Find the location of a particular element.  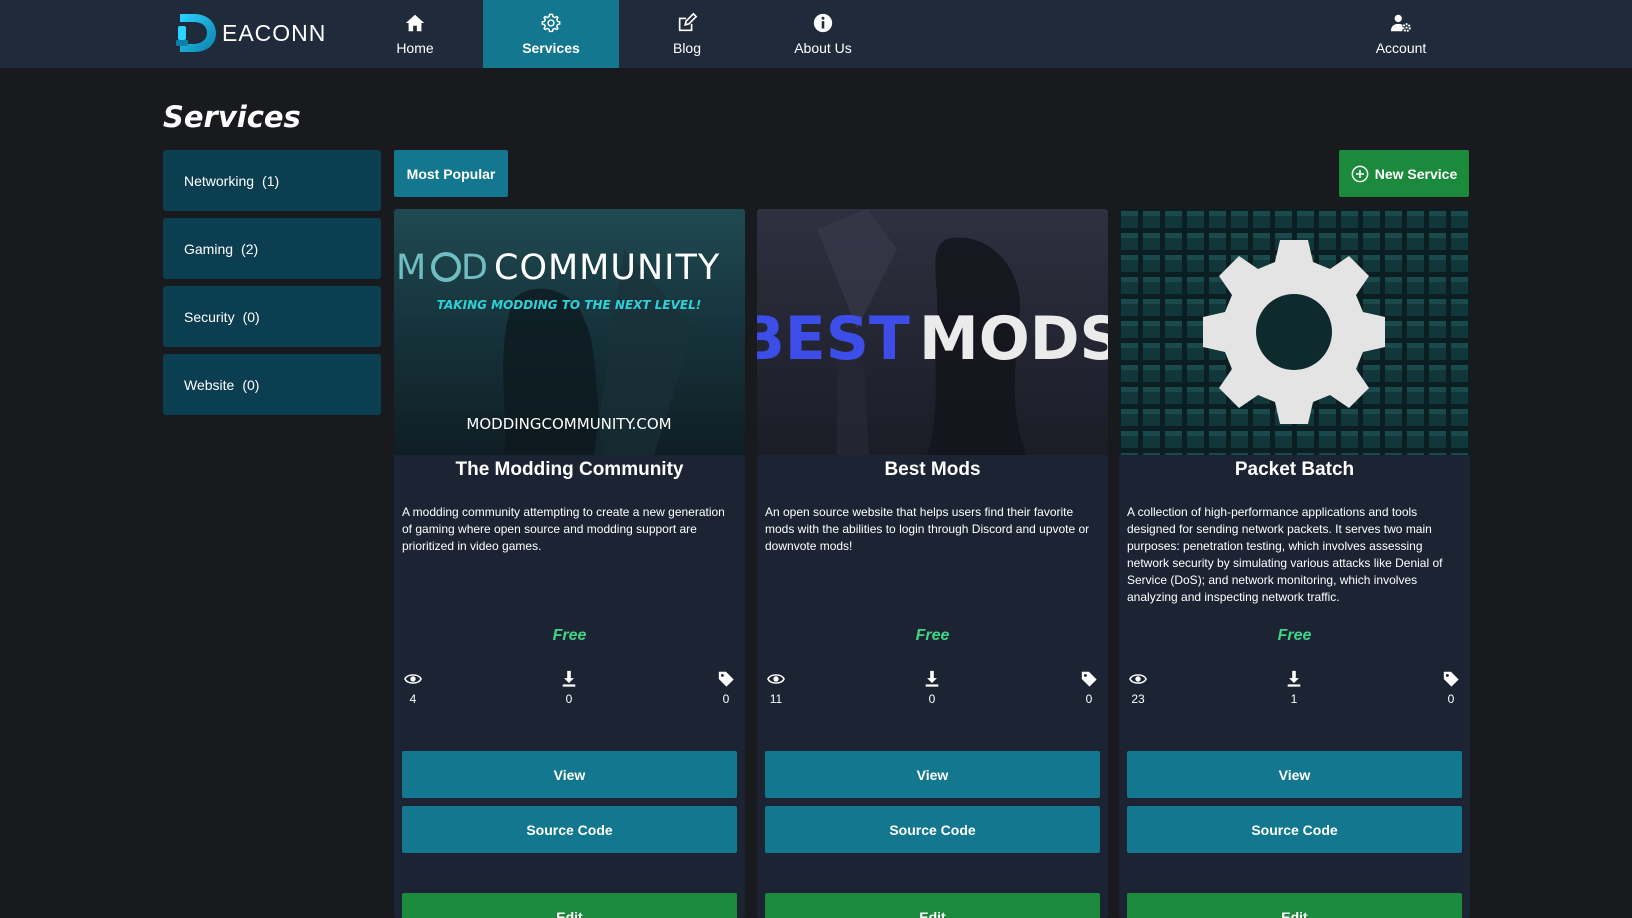

svg-text: D is located at coordinates (474, 268).